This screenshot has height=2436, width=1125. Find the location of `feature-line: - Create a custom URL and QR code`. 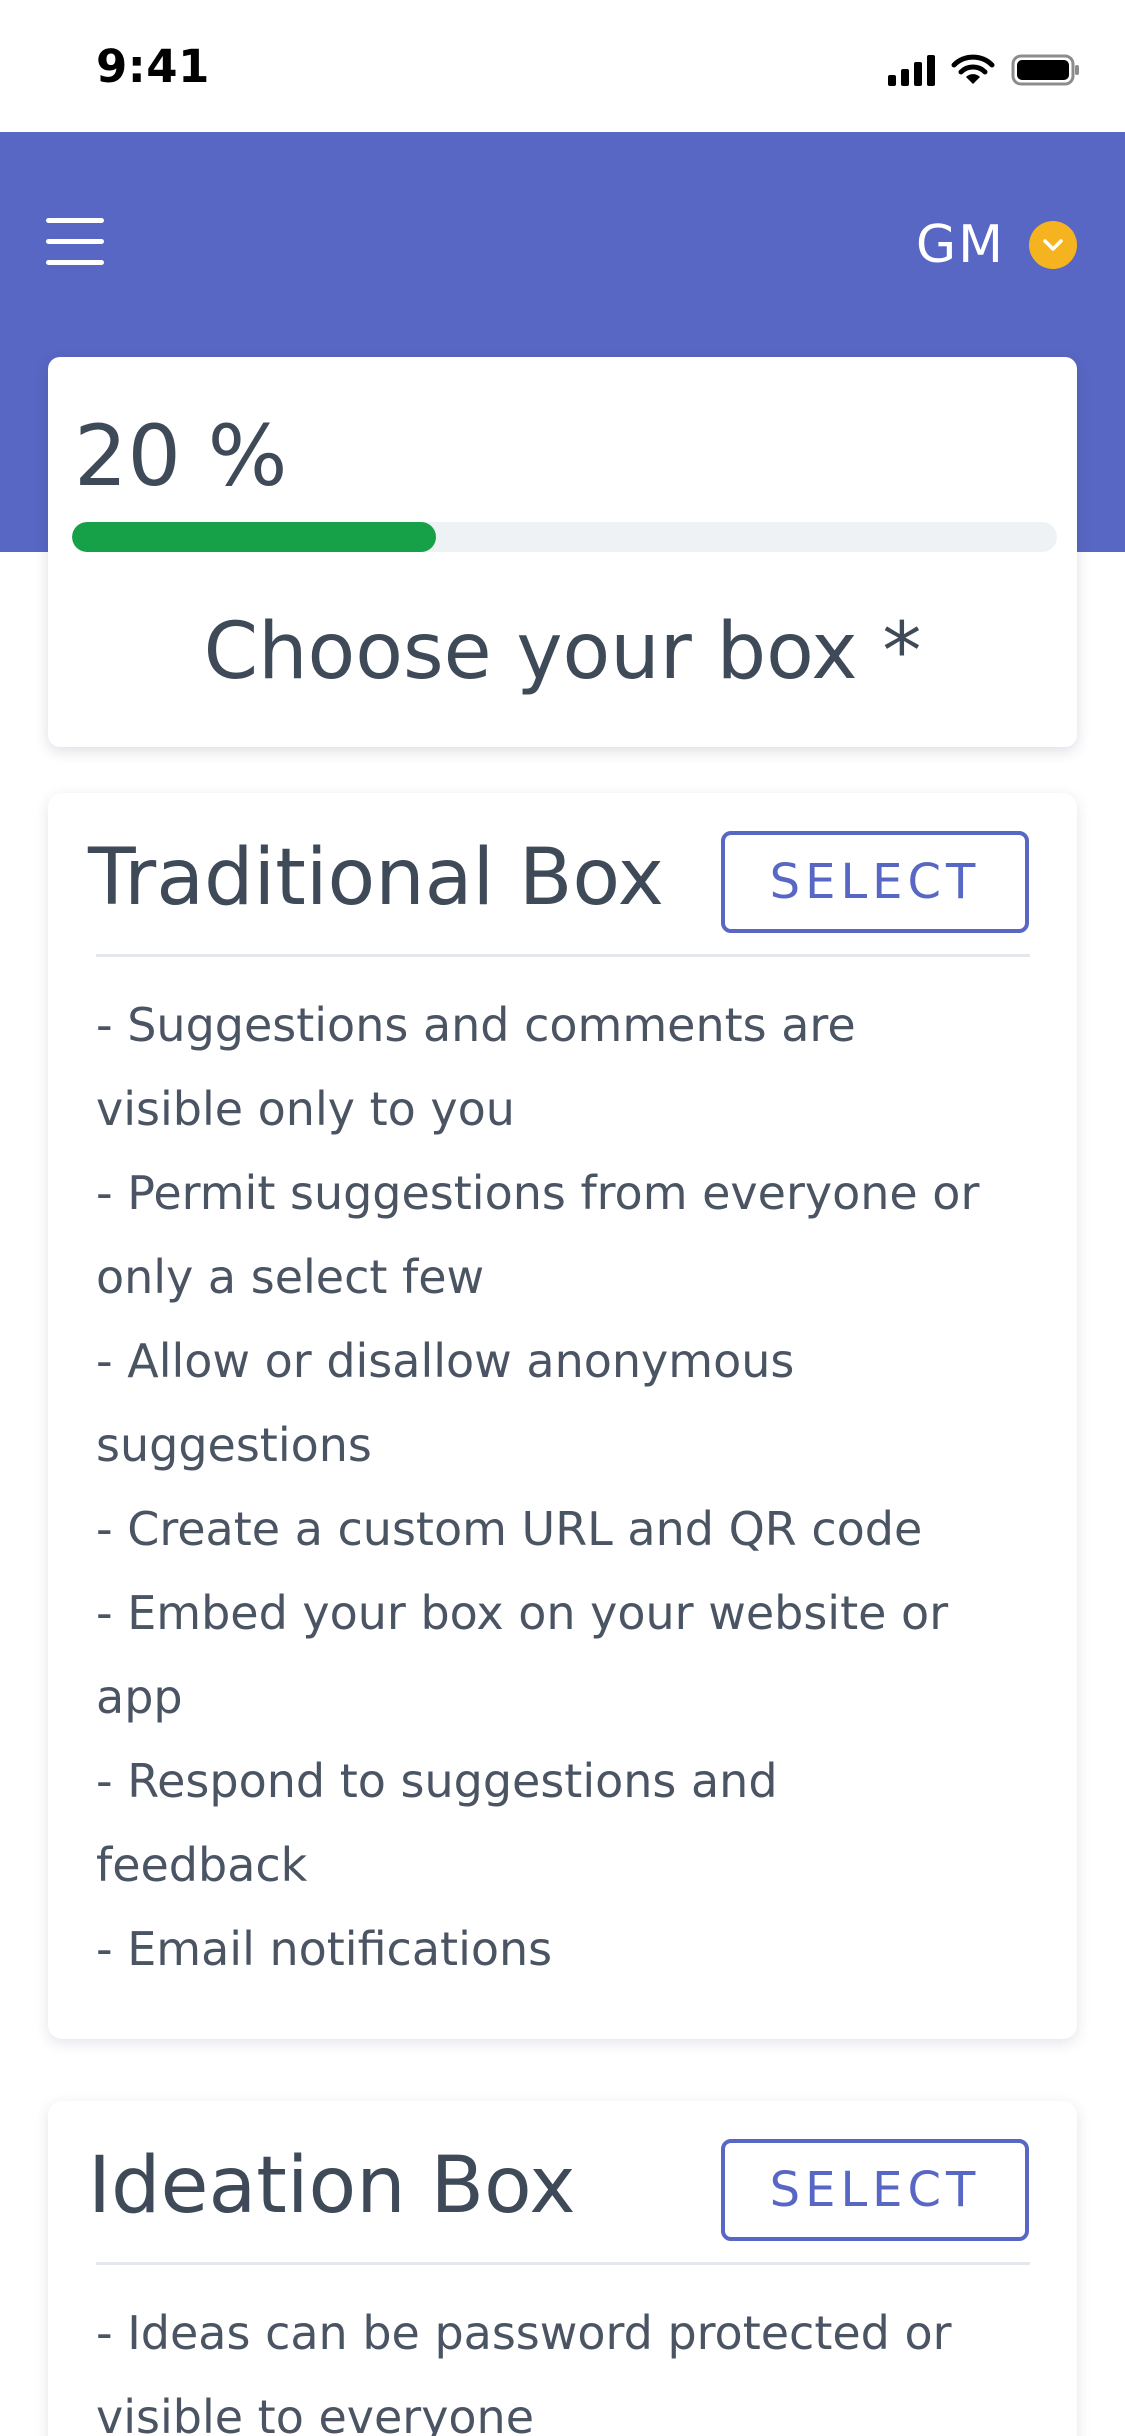

feature-line: - Create a custom URL and QR code is located at coordinates (509, 1529).